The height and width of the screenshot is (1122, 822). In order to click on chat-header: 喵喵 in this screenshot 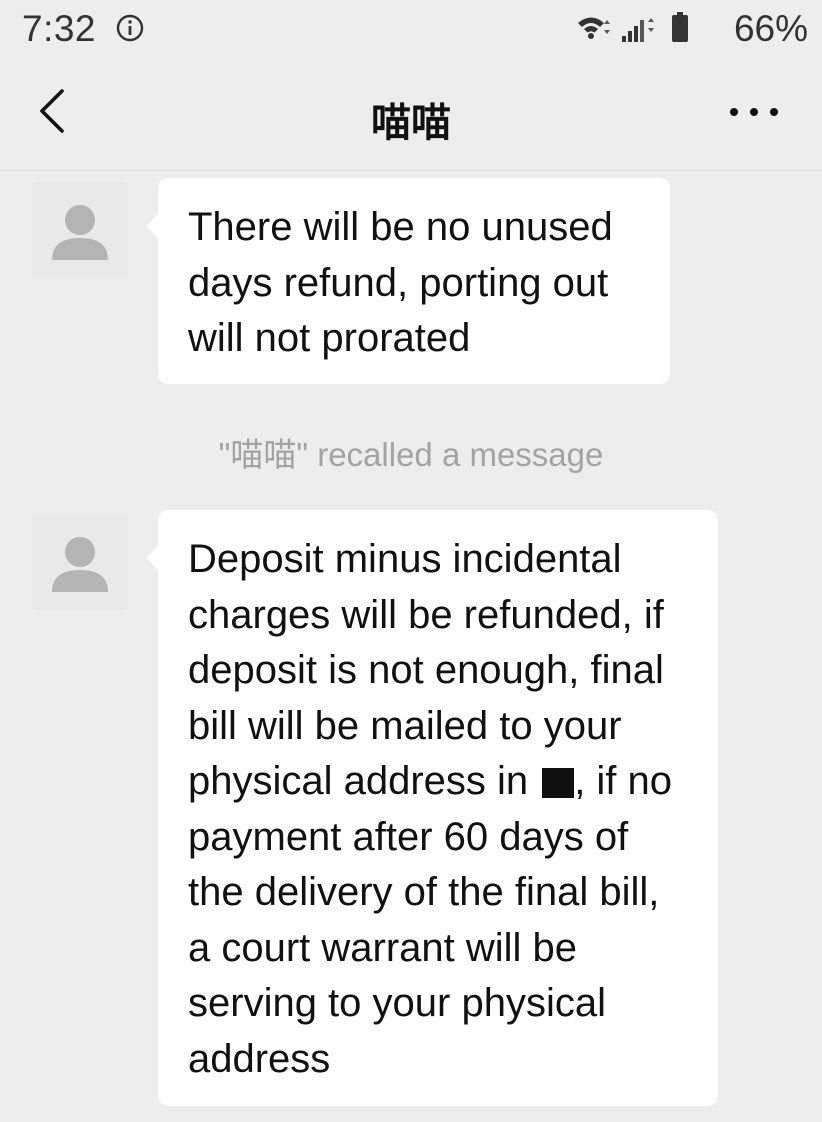, I will do `click(411, 116)`.